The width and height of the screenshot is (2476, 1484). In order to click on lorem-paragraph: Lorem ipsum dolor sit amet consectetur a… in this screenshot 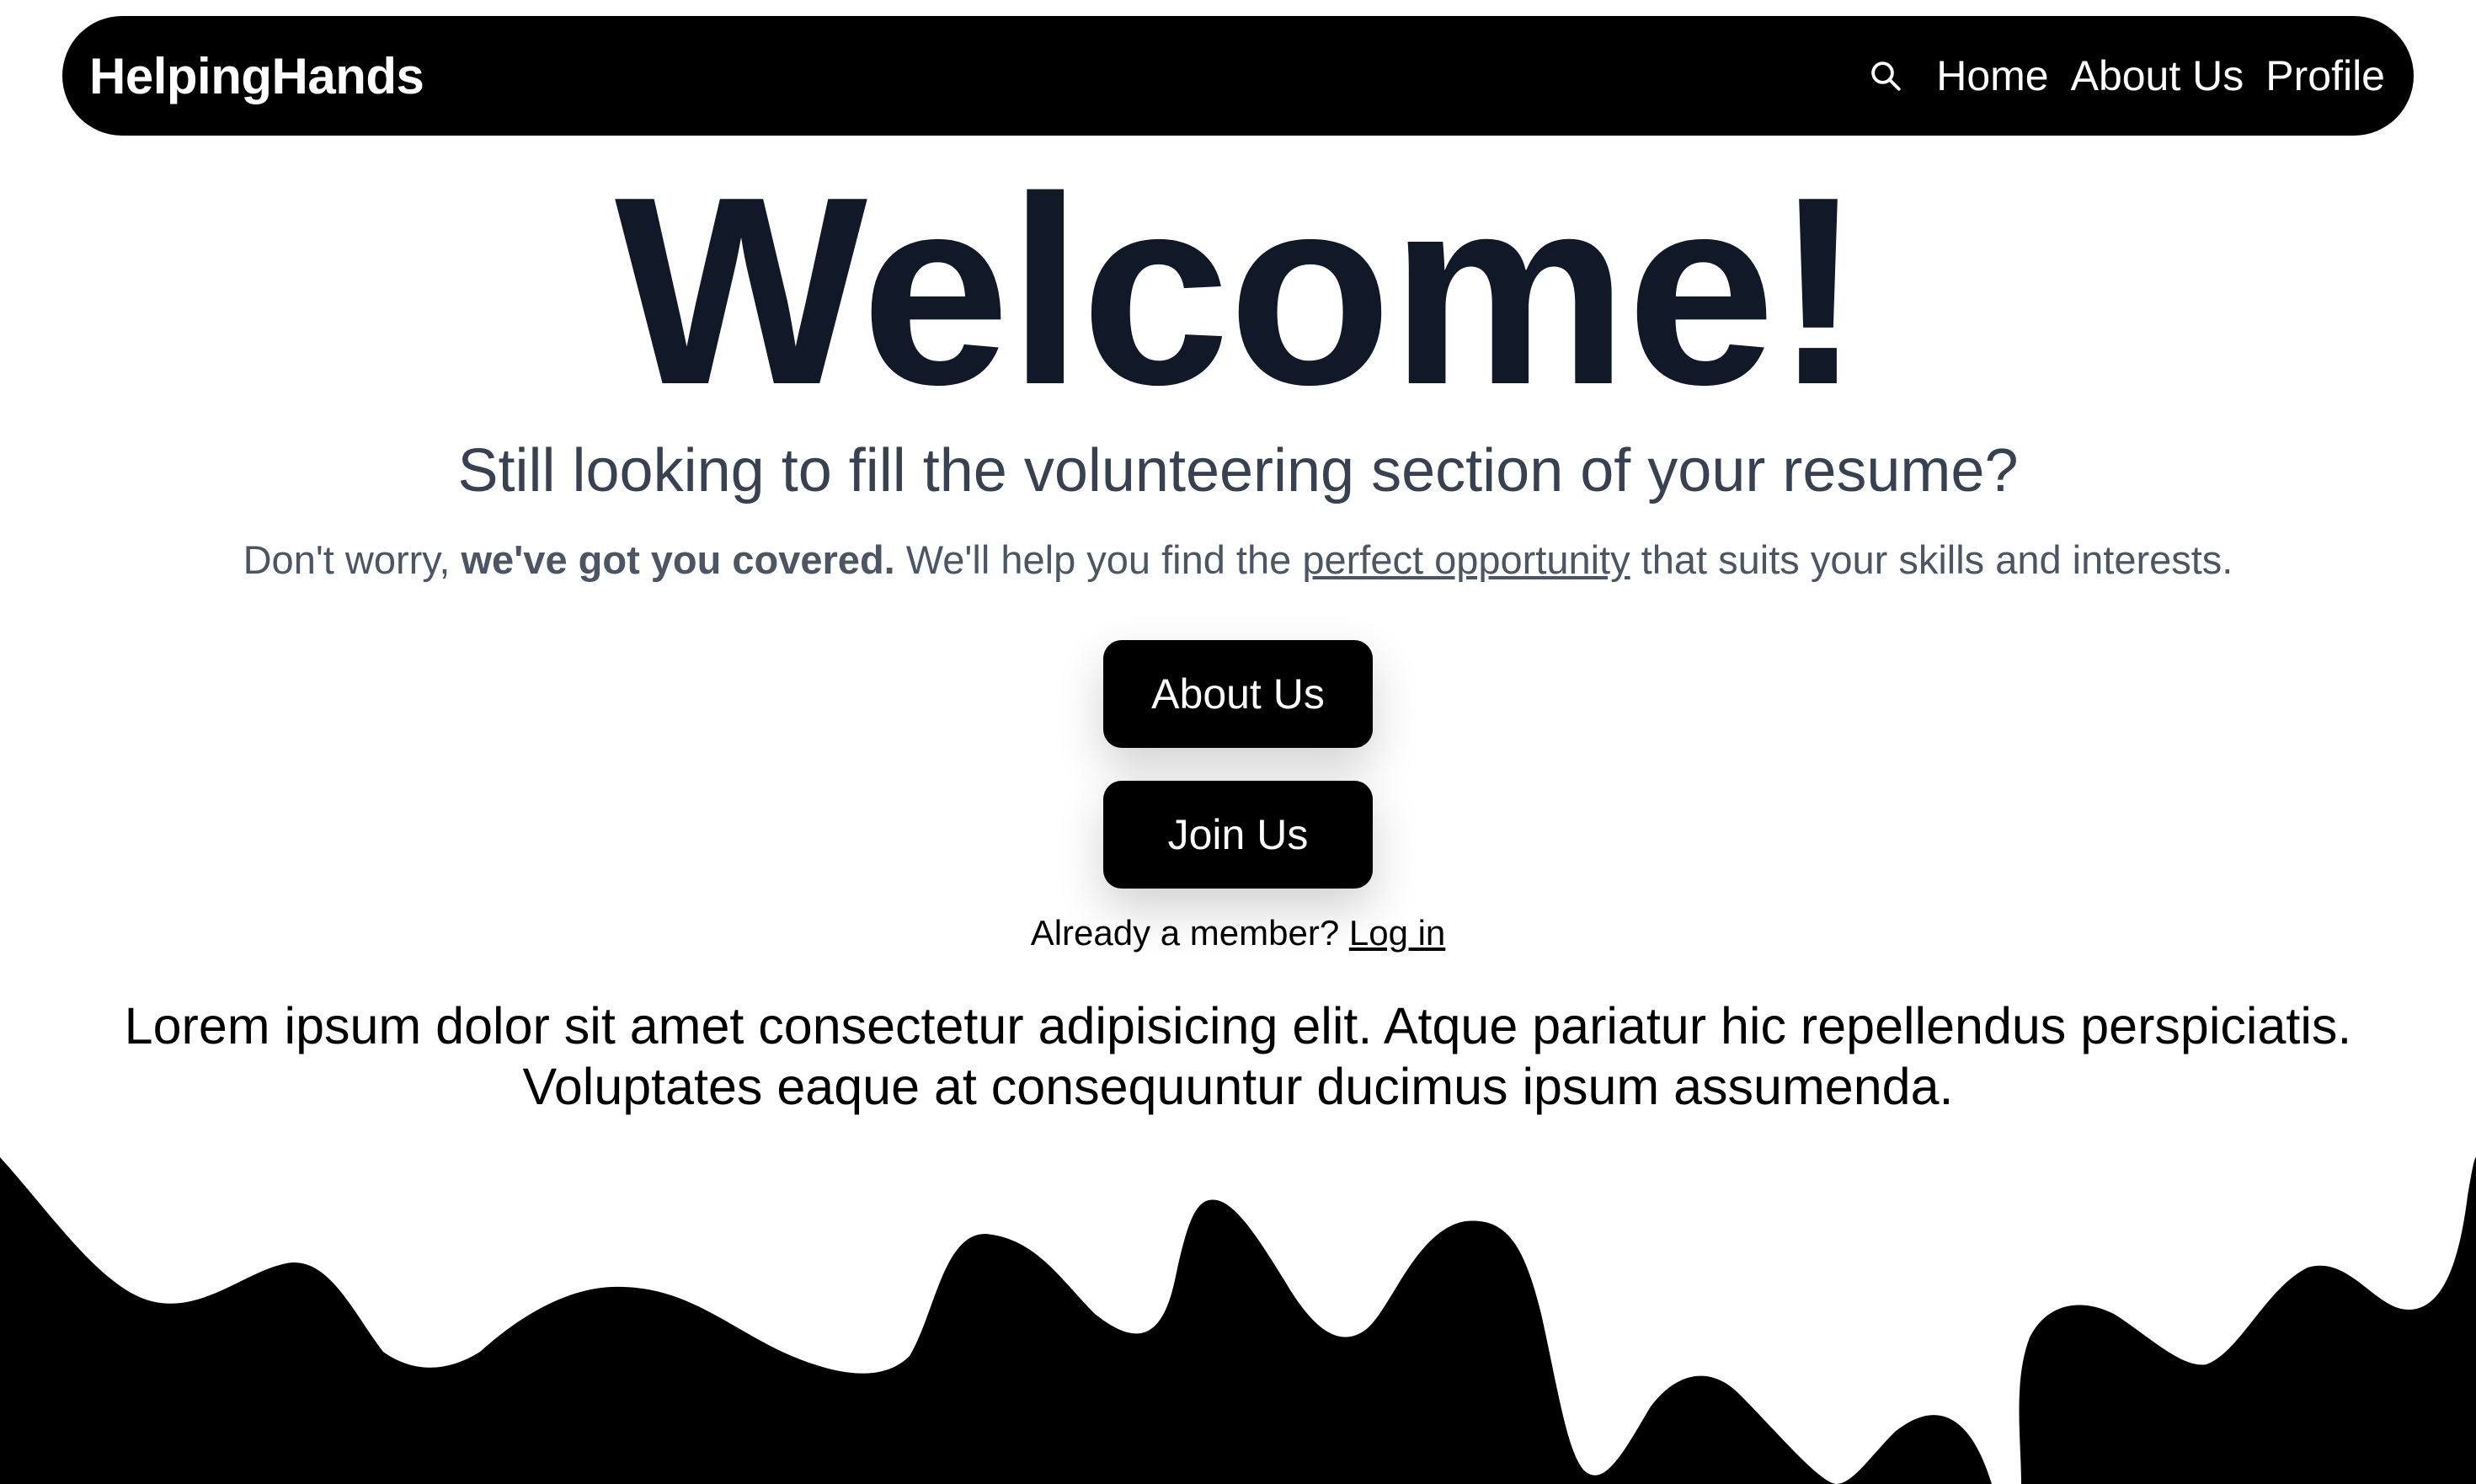, I will do `click(1238, 1056)`.